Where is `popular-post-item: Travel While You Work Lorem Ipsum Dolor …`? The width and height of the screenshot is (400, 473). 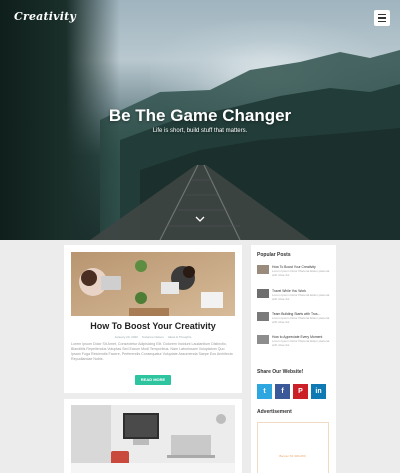
popular-post-item: Travel While You Work Lorem Ipsum Dolor … is located at coordinates (295, 299).